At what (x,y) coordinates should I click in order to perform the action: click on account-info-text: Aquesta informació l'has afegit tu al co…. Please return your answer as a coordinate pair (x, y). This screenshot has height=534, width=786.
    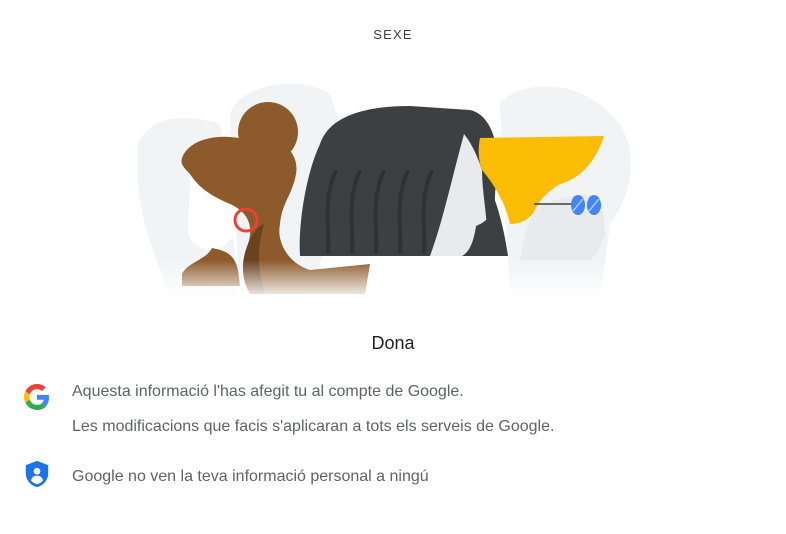
    Looking at the image, I should click on (268, 391).